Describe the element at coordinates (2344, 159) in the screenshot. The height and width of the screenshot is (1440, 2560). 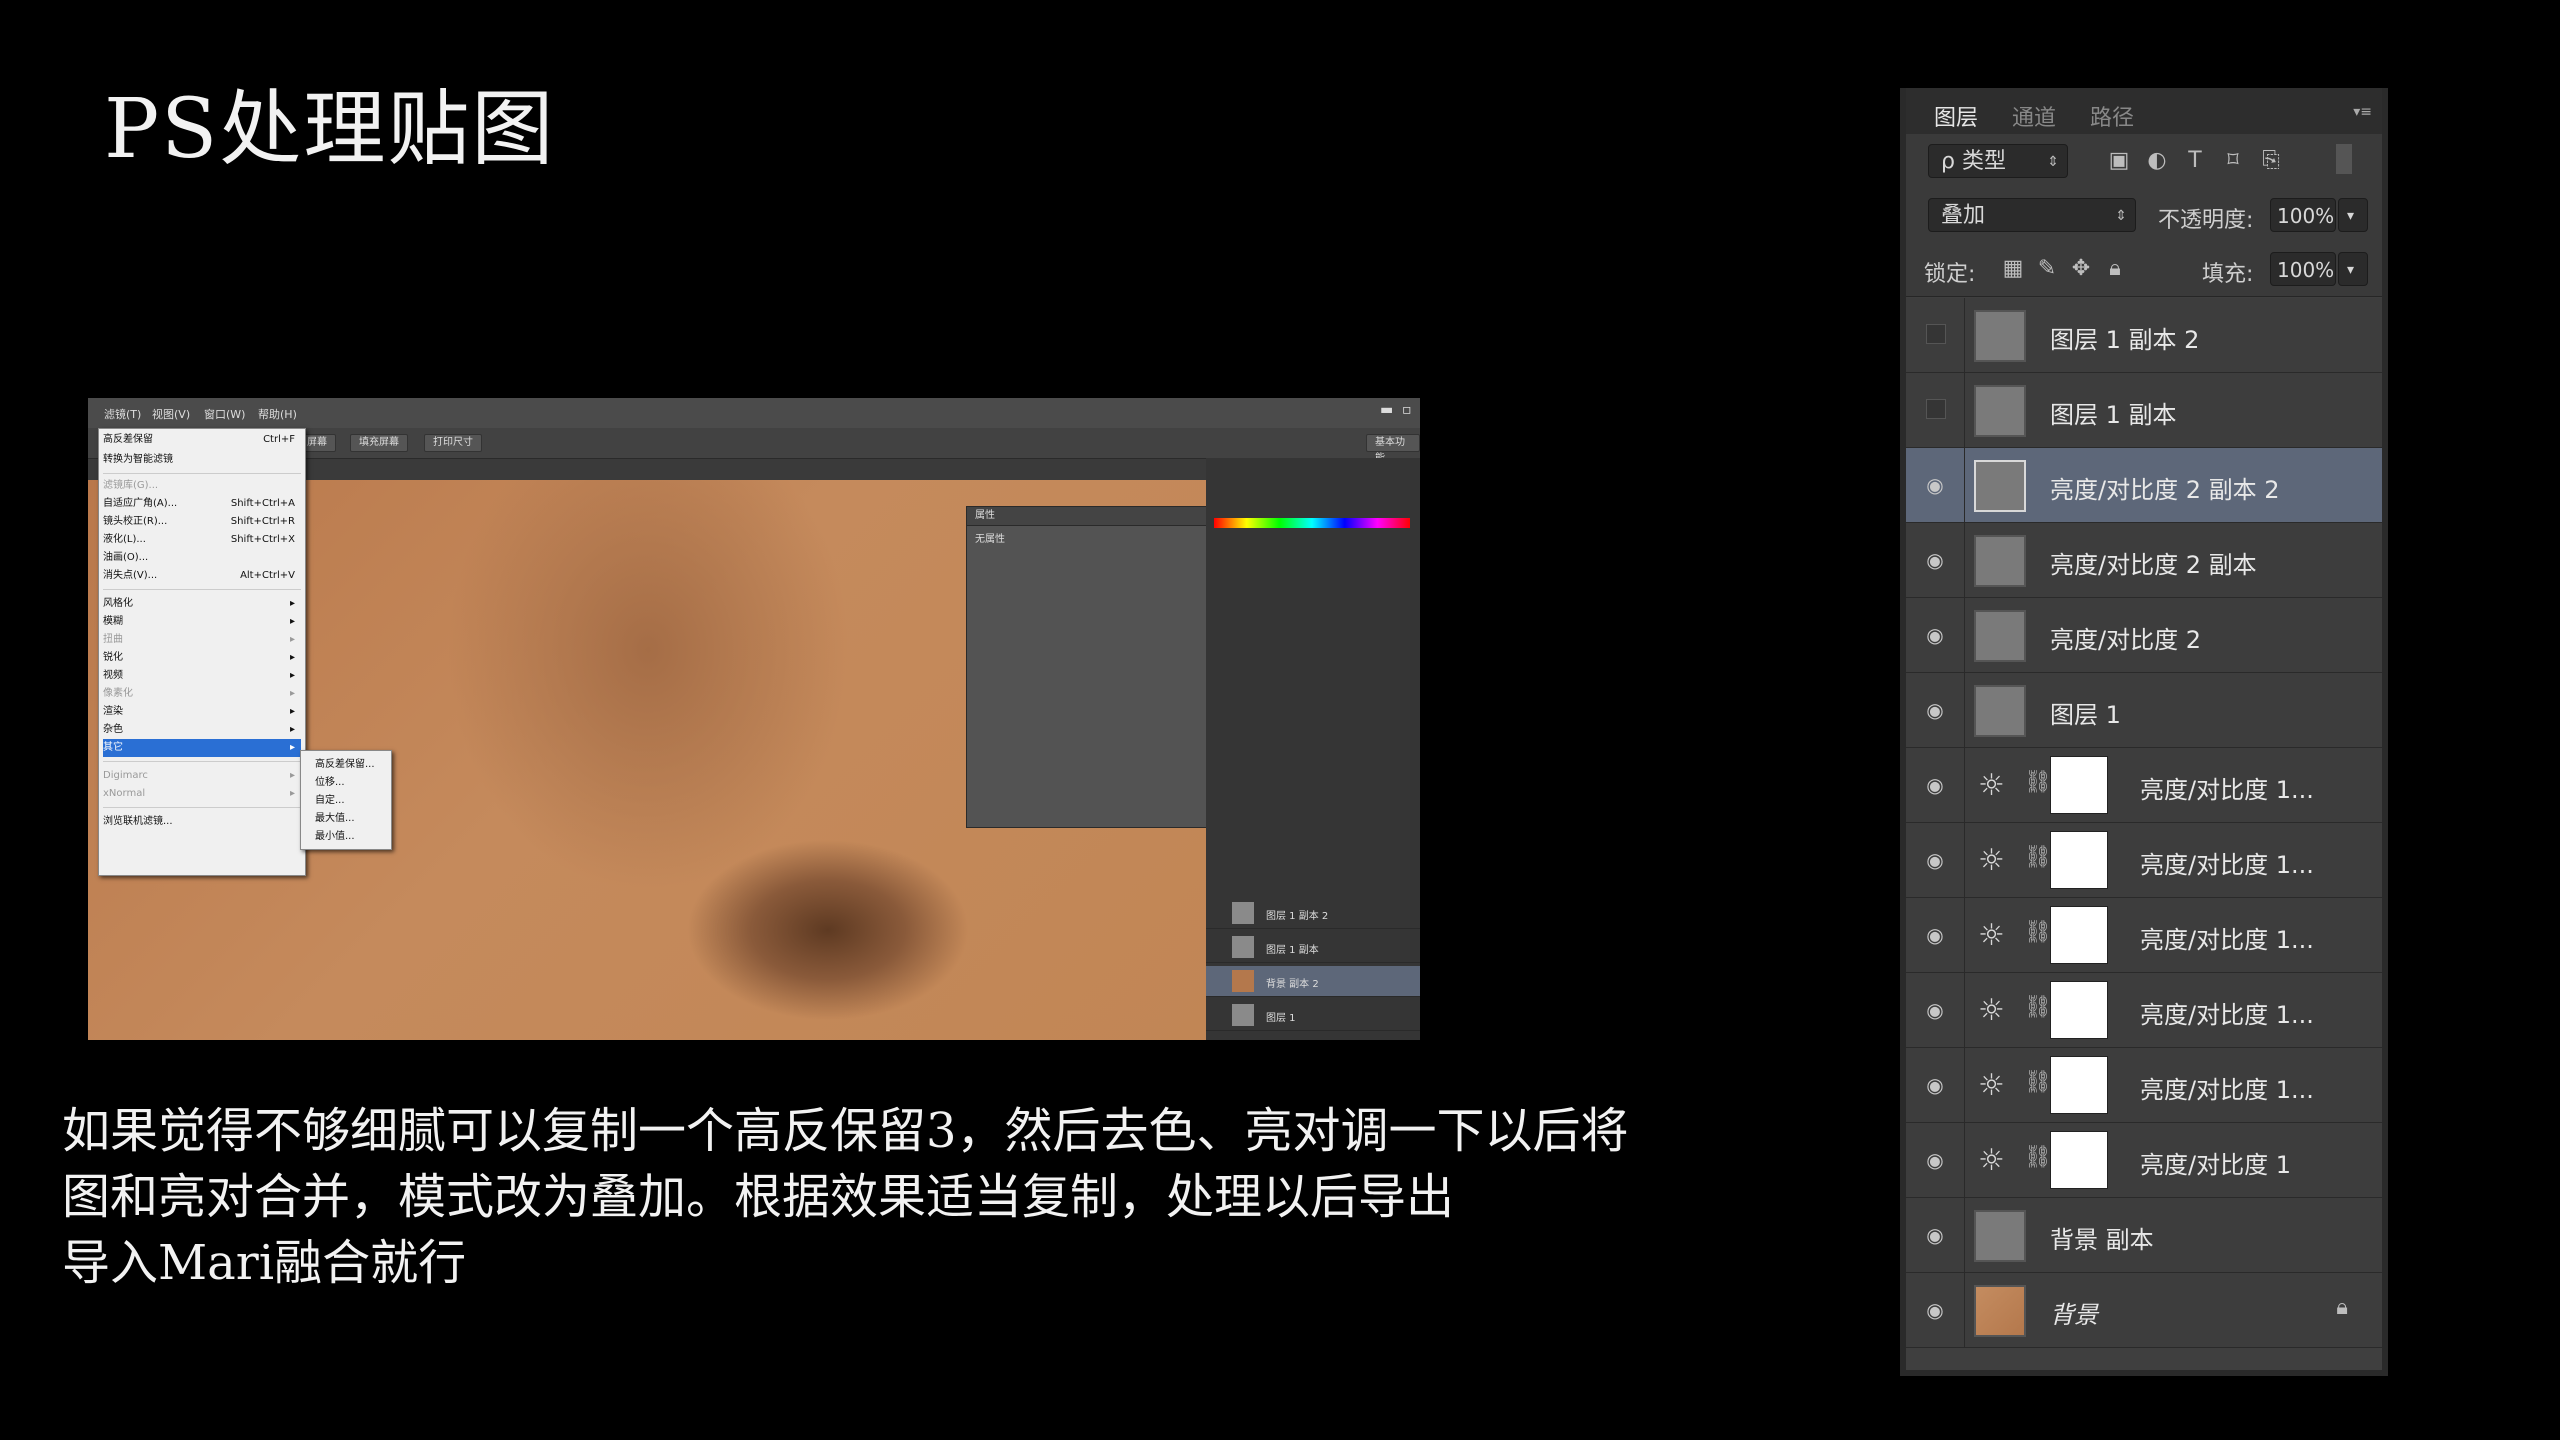
I see `filter-toggle` at that location.